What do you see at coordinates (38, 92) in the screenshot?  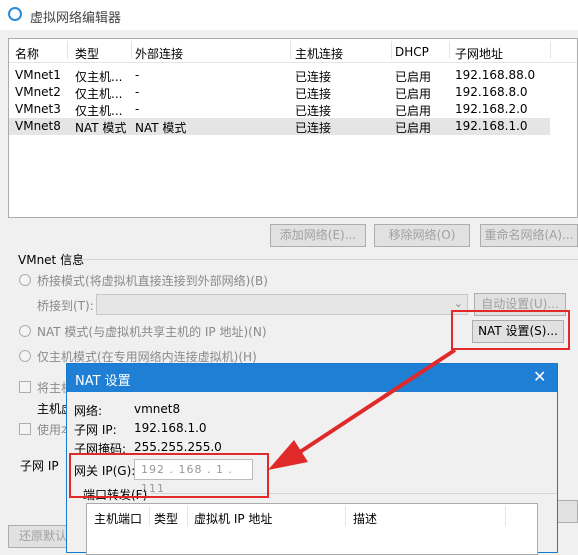 I see `cell-name: VMnet2` at bounding box center [38, 92].